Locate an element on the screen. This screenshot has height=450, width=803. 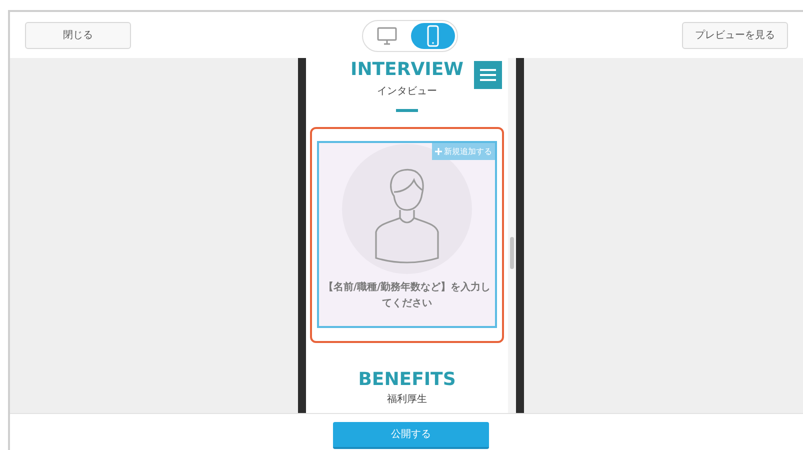
preview-button: プレビューを見る is located at coordinates (735, 35).